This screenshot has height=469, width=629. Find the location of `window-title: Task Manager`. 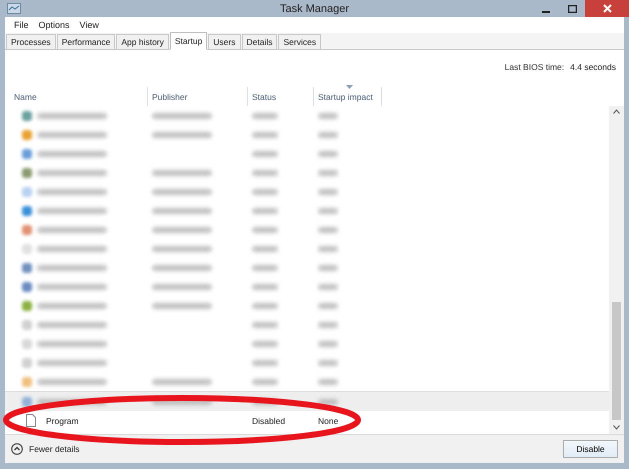

window-title: Task Manager is located at coordinates (315, 8).